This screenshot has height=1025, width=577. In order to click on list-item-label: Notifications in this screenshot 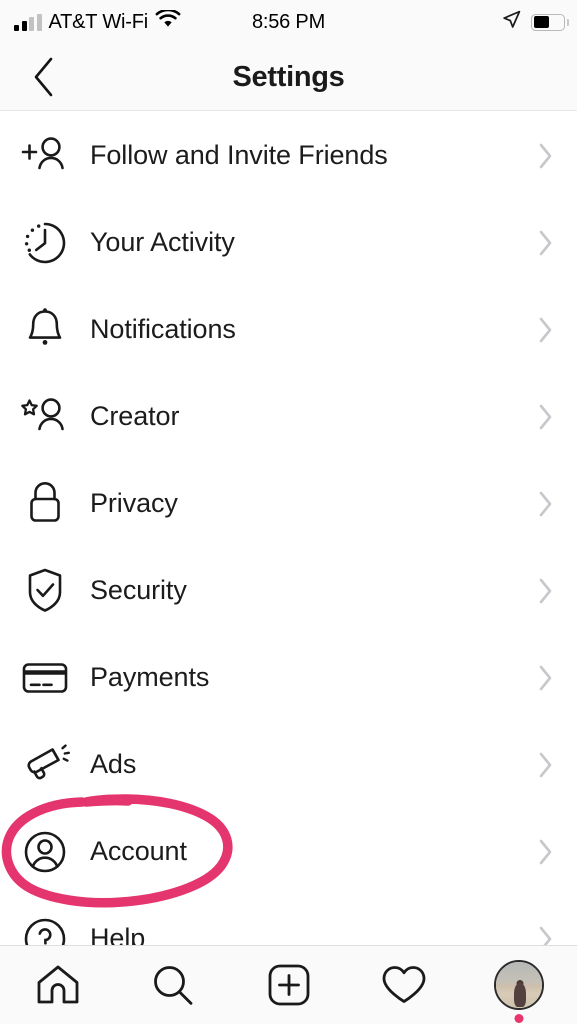, I will do `click(163, 329)`.